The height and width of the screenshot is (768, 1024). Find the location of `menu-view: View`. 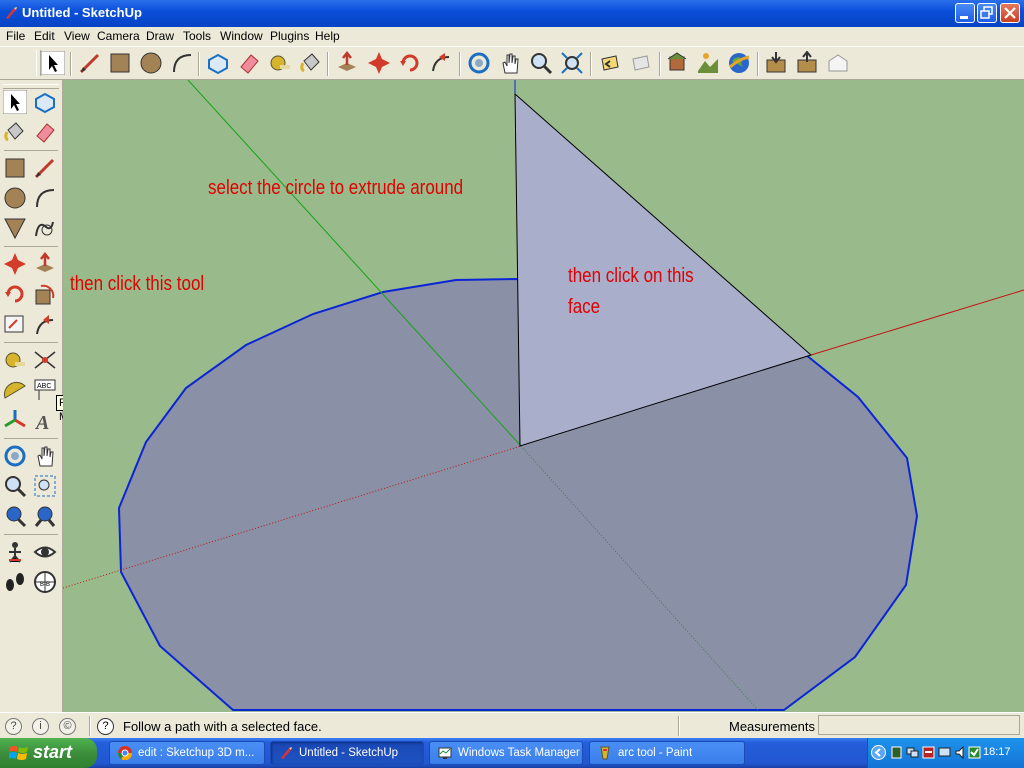

menu-view: View is located at coordinates (77, 36).